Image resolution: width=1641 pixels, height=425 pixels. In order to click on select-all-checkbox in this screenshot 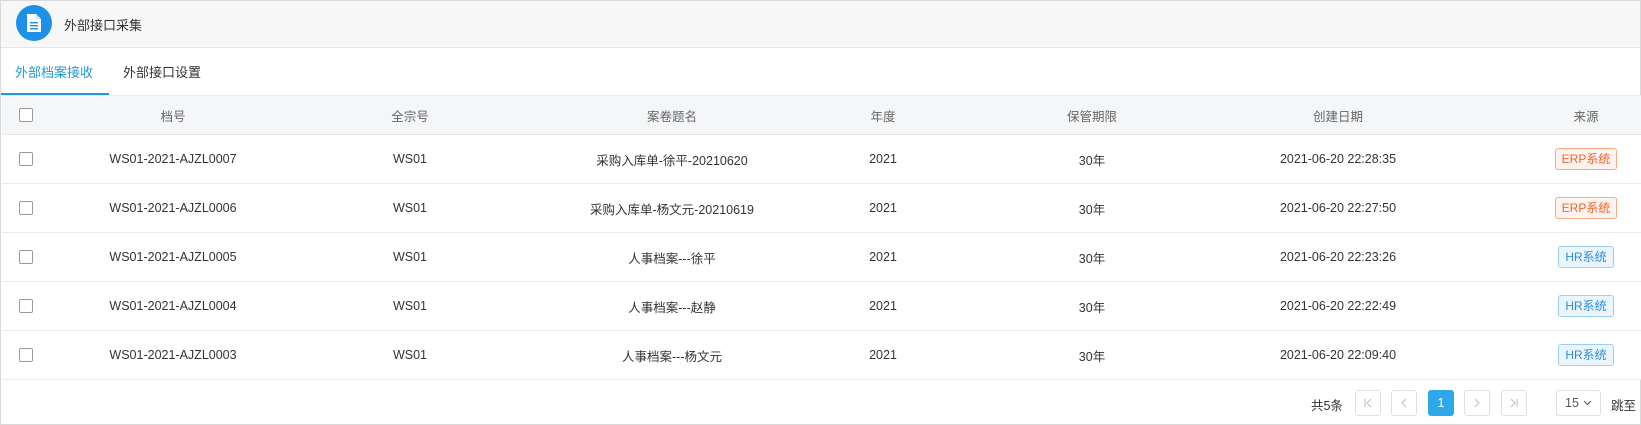, I will do `click(26, 115)`.